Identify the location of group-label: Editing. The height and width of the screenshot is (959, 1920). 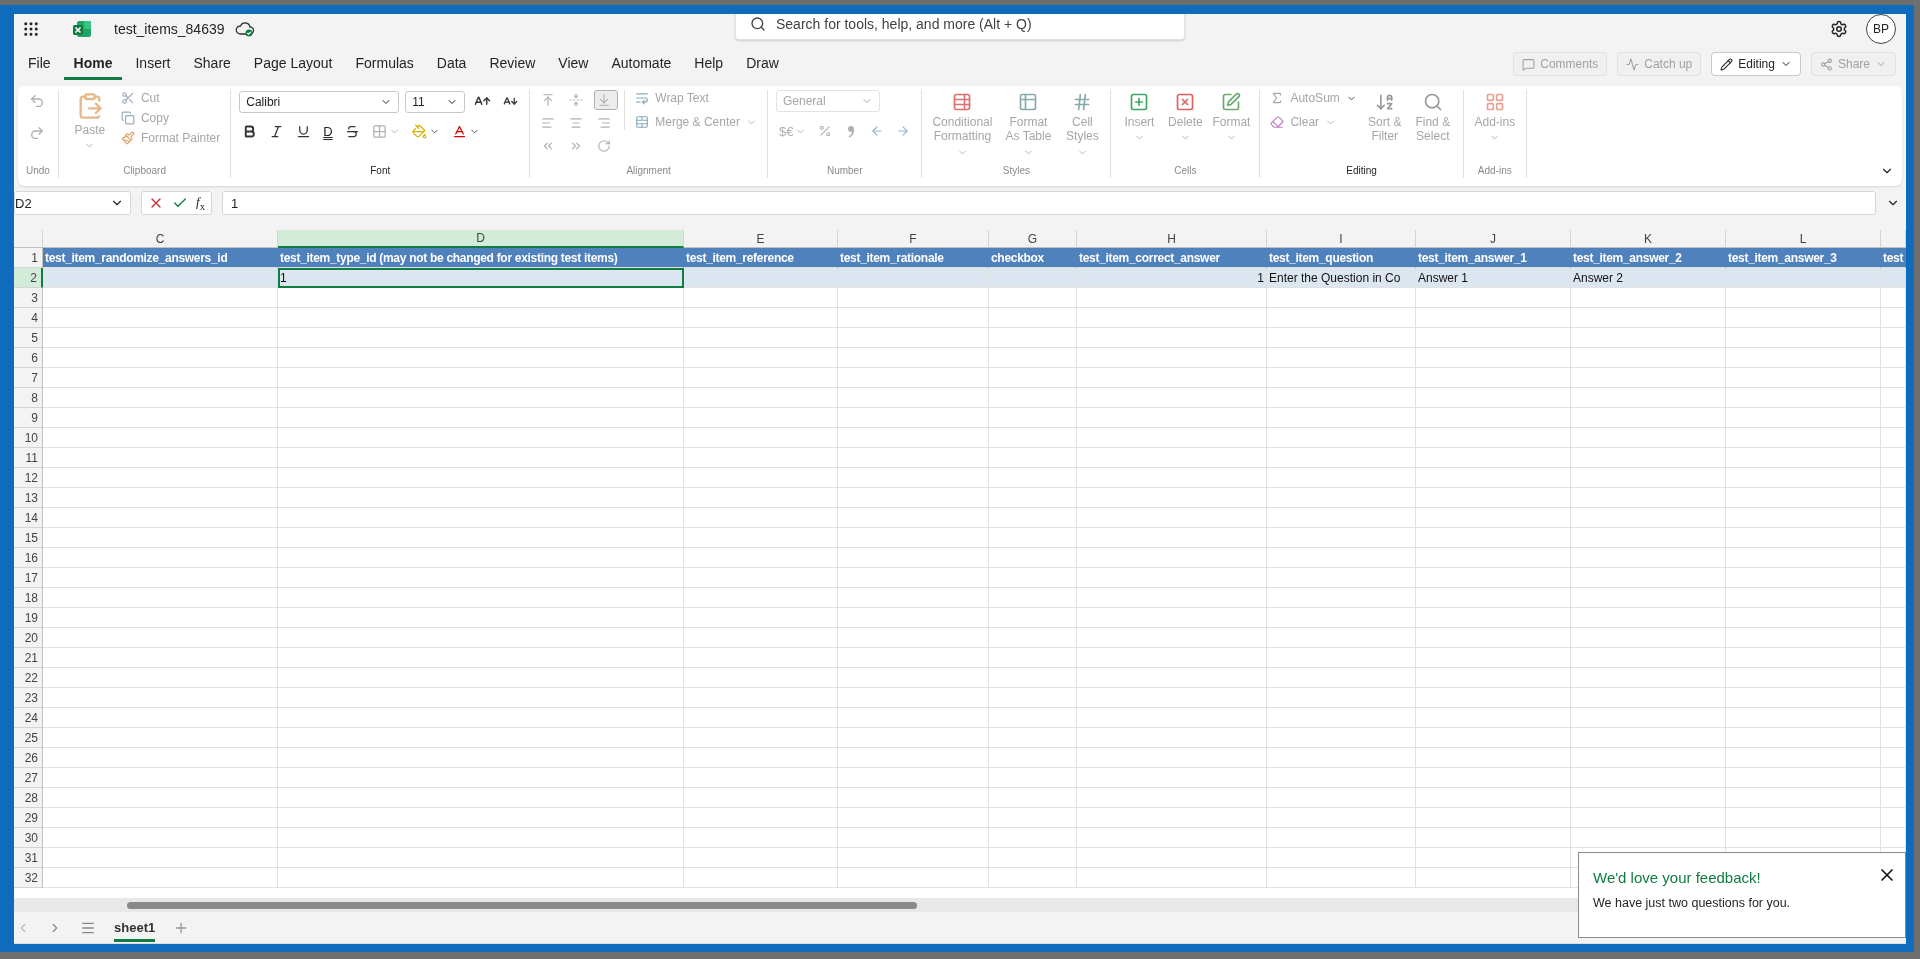
(1361, 171).